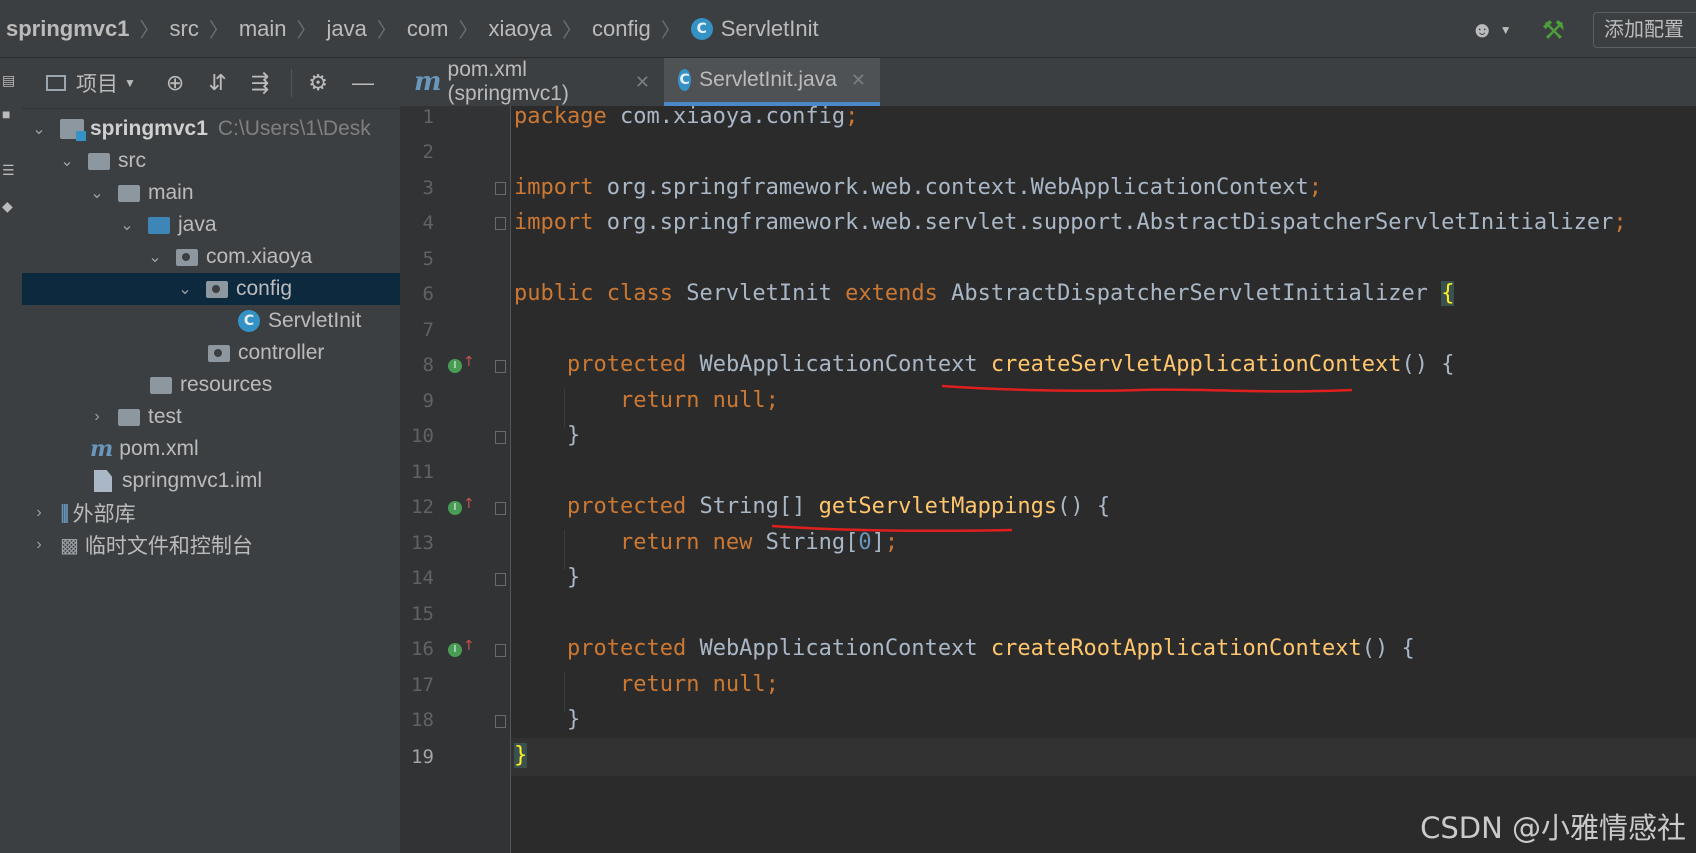 The width and height of the screenshot is (1696, 853). Describe the element at coordinates (573, 577) in the screenshot. I see `code-text: }` at that location.